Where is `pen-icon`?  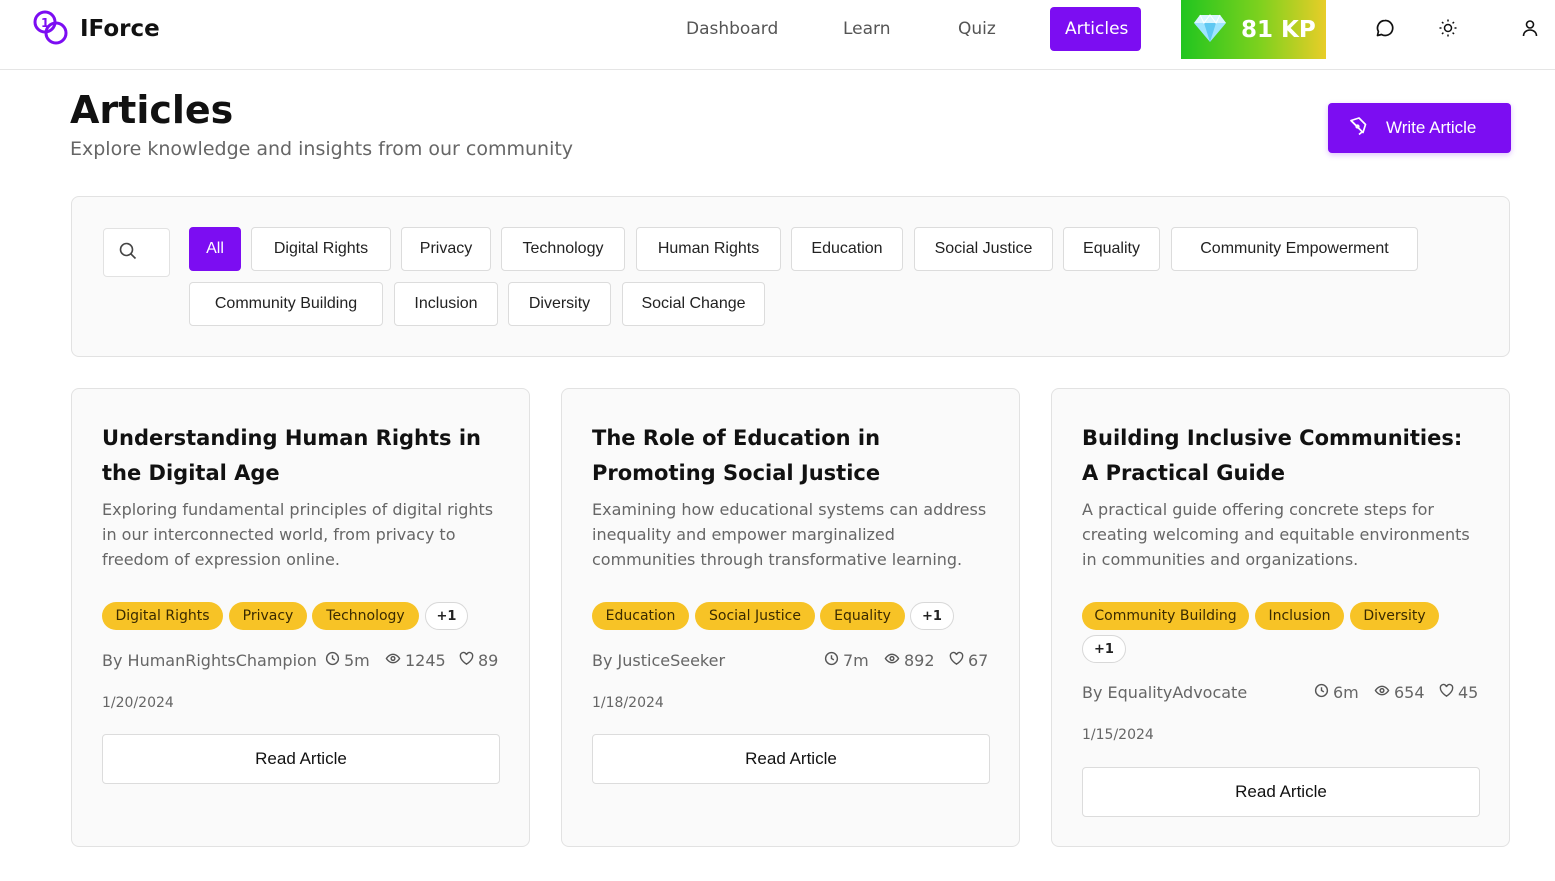
pen-icon is located at coordinates (1358, 128).